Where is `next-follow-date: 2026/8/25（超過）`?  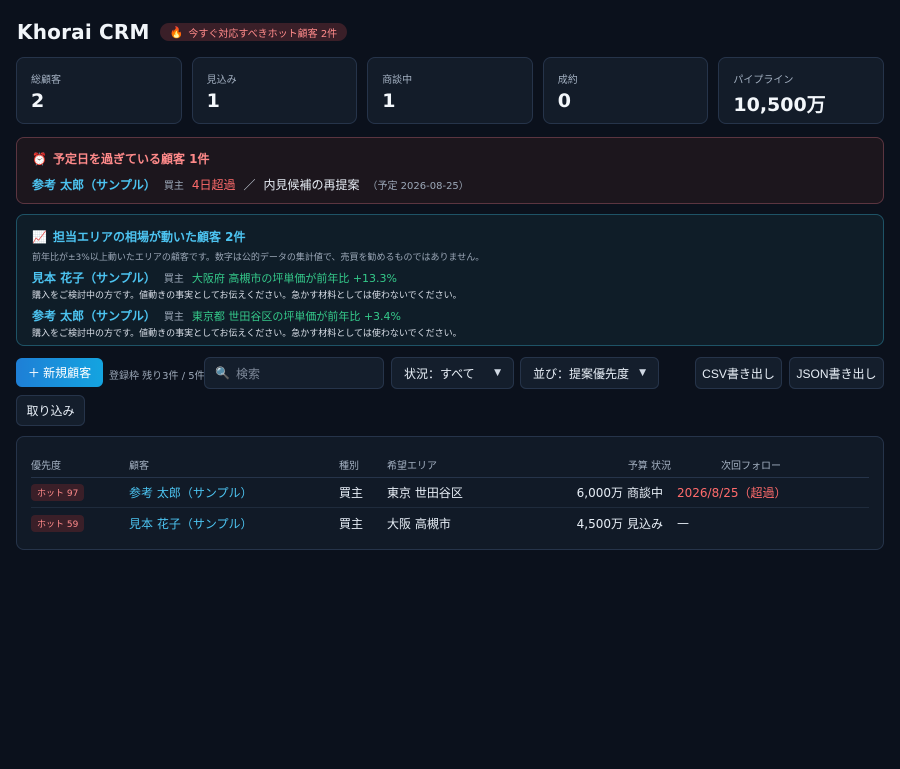
next-follow-date: 2026/8/25（超過） is located at coordinates (732, 493).